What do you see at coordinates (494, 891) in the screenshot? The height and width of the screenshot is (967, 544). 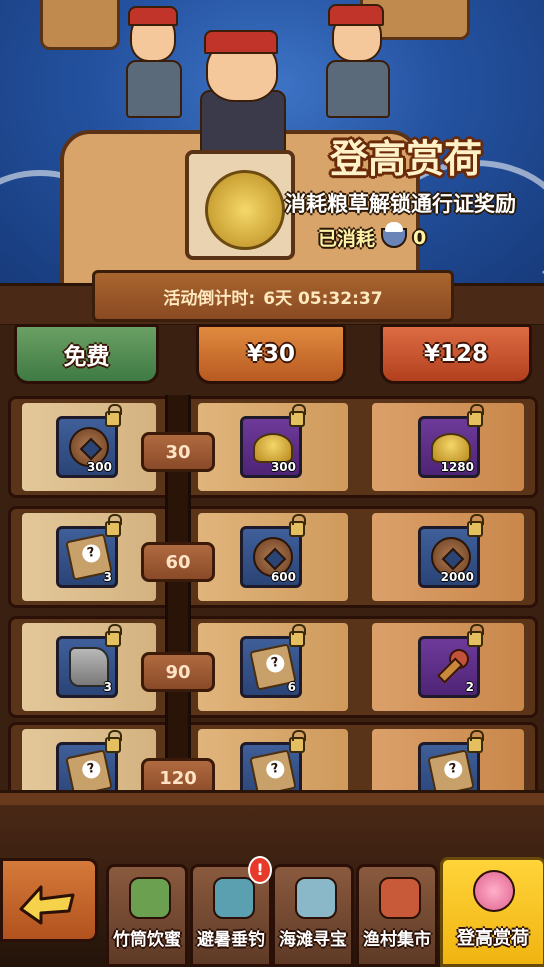 I see `lotus-icon` at bounding box center [494, 891].